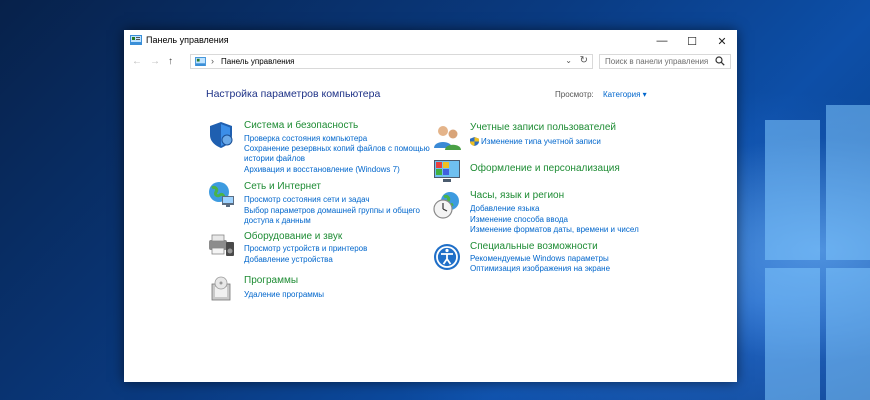 The image size is (870, 400). Describe the element at coordinates (212, 61) in the screenshot. I see `chevron-right-icon: ›` at that location.